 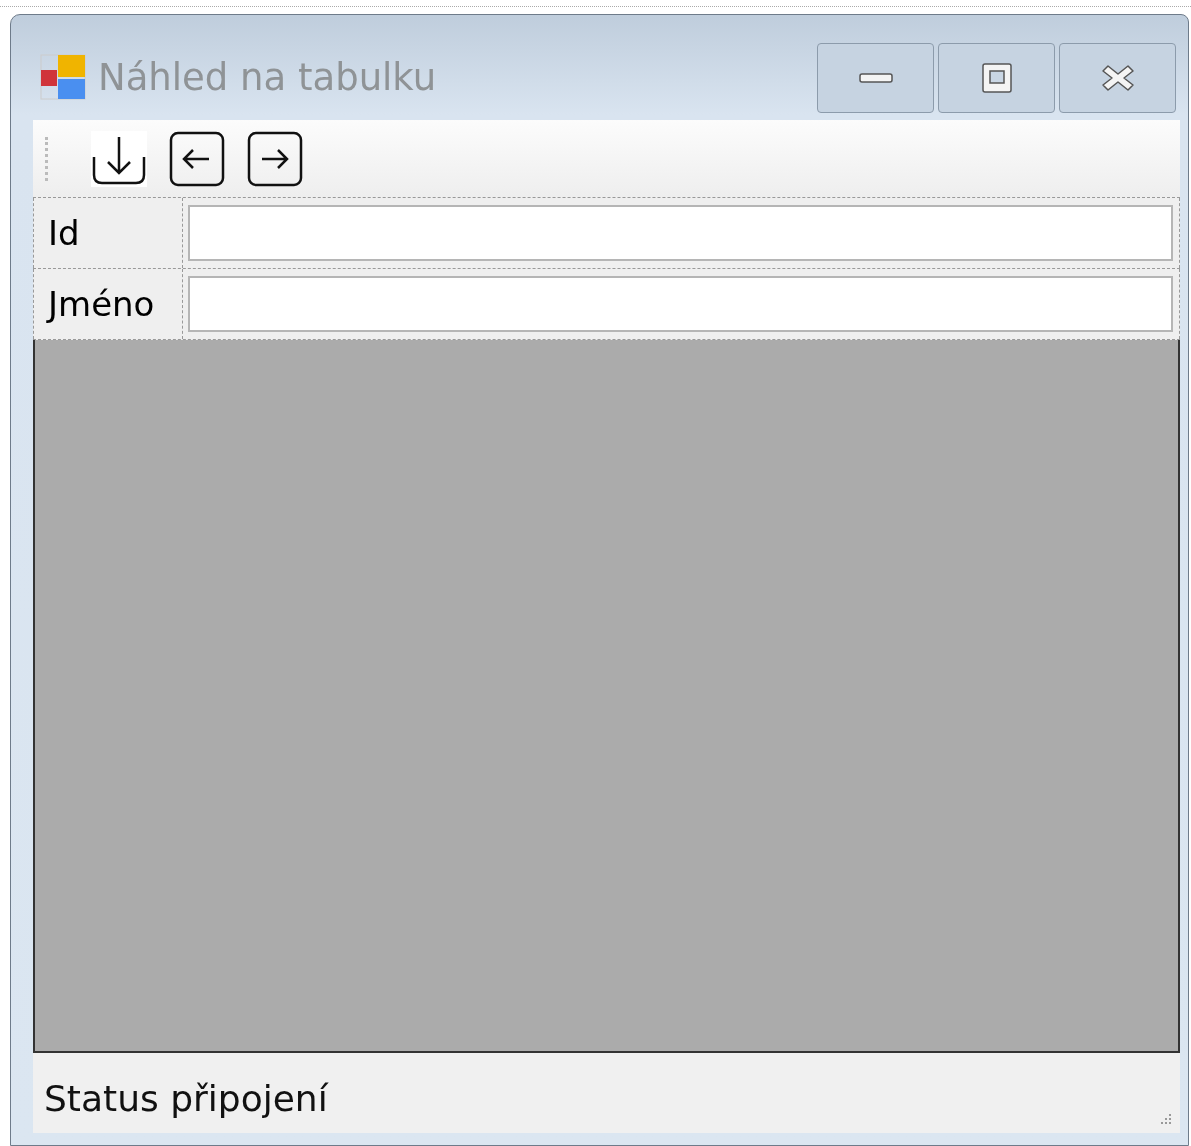 I want to click on minimize-icon, so click(x=875, y=78).